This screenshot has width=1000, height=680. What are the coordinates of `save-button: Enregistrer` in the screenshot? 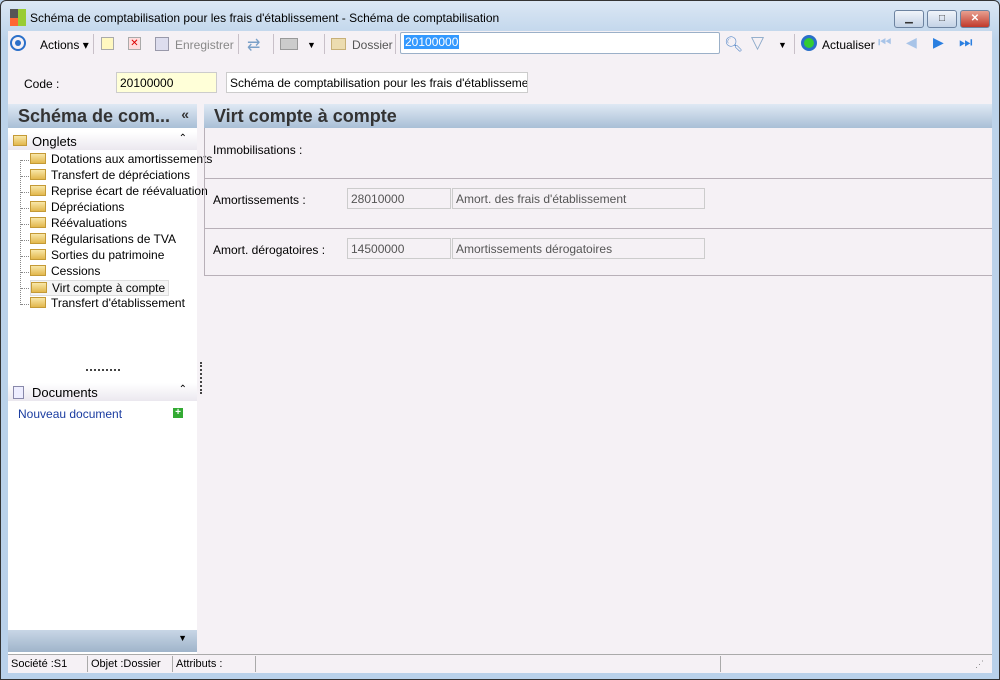 It's located at (204, 45).